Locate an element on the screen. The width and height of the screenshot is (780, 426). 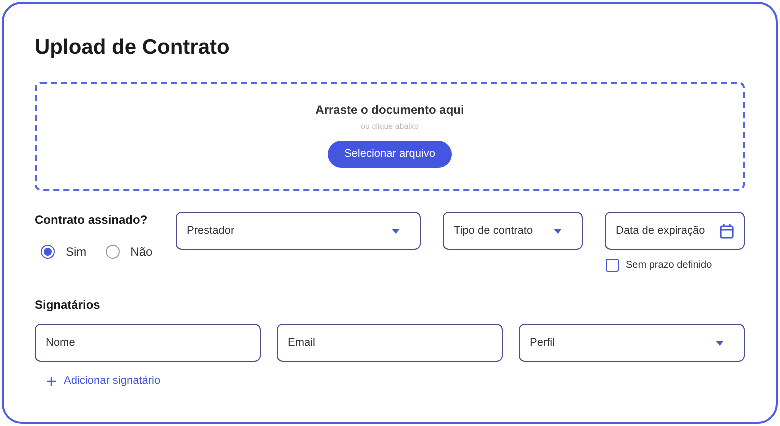
add-signatory-link: Adicionar signatário is located at coordinates (104, 381).